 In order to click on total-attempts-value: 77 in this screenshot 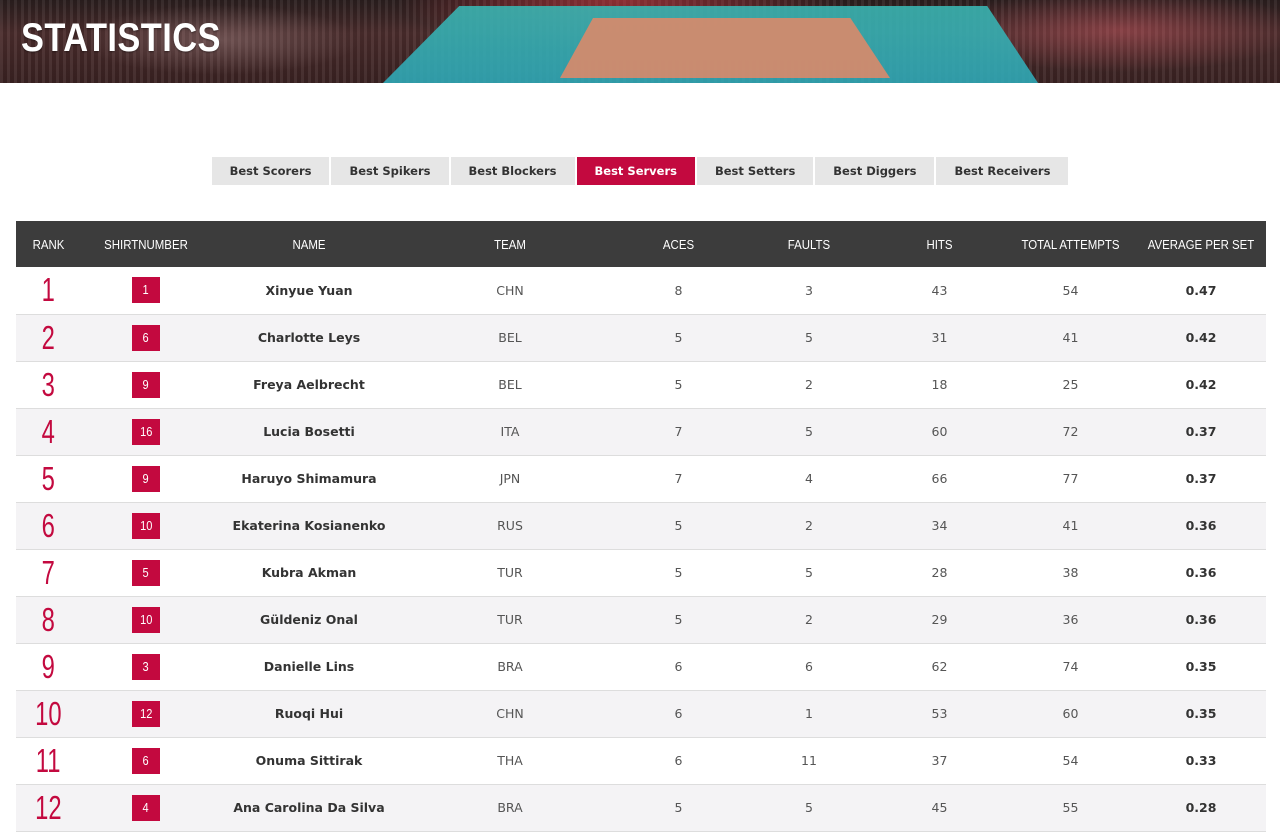, I will do `click(1070, 478)`.